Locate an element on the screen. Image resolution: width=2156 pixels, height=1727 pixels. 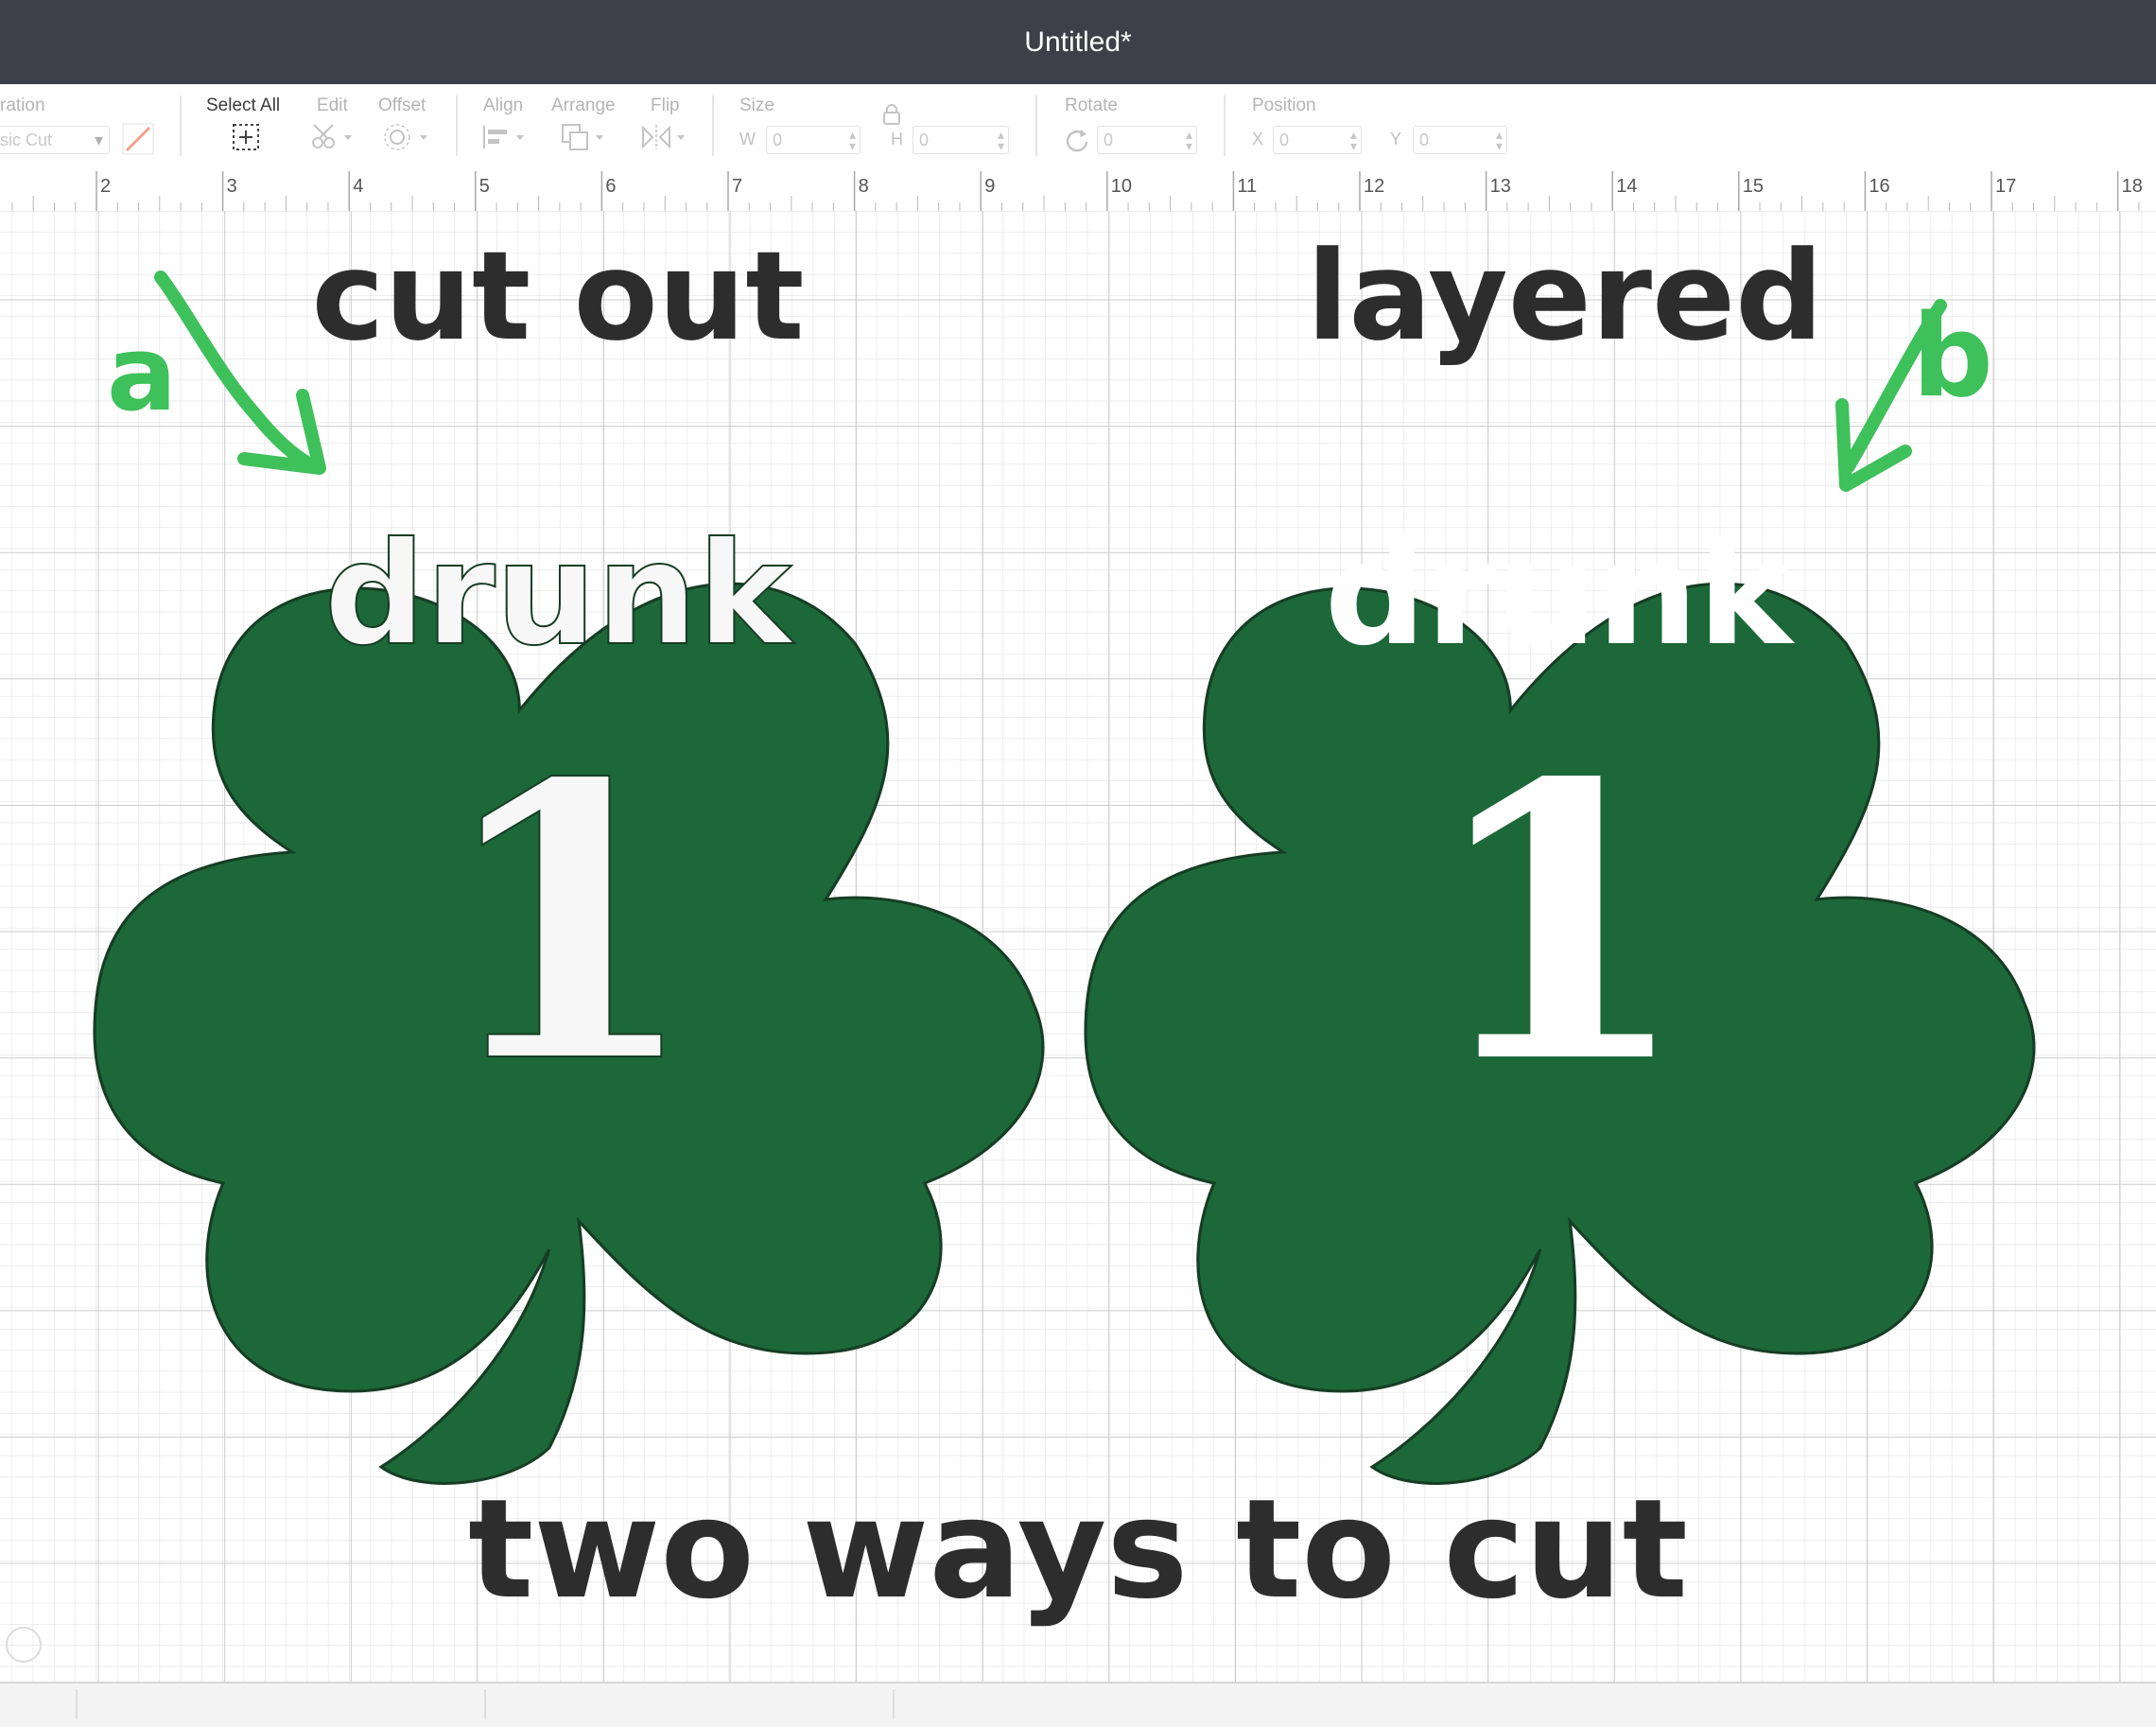
ruler-tick-label: 17 is located at coordinates (2006, 186).